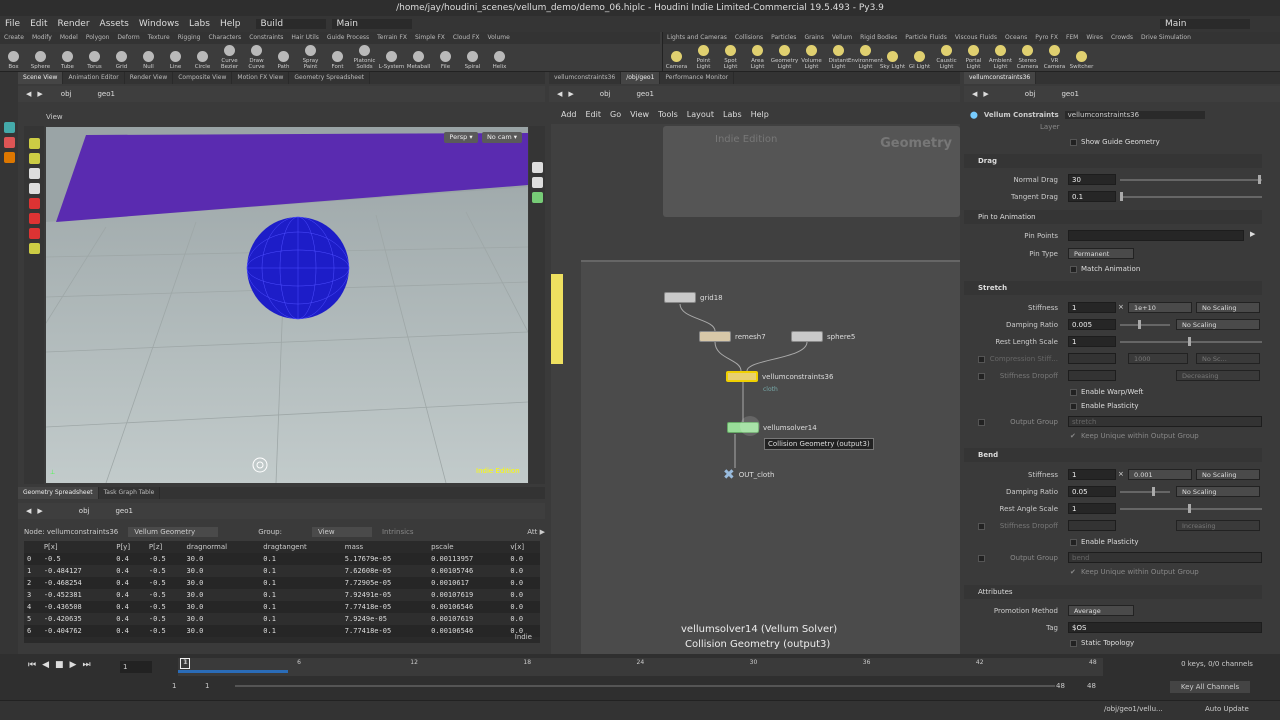 This screenshot has height=720, width=1280. Describe the element at coordinates (58, 493) in the screenshot. I see `bottom-tab-0: Geometry Spreadsheet` at that location.